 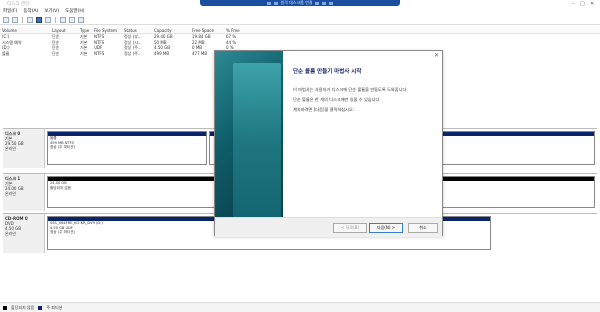 I want to click on connect-icon, so click(x=63, y=20).